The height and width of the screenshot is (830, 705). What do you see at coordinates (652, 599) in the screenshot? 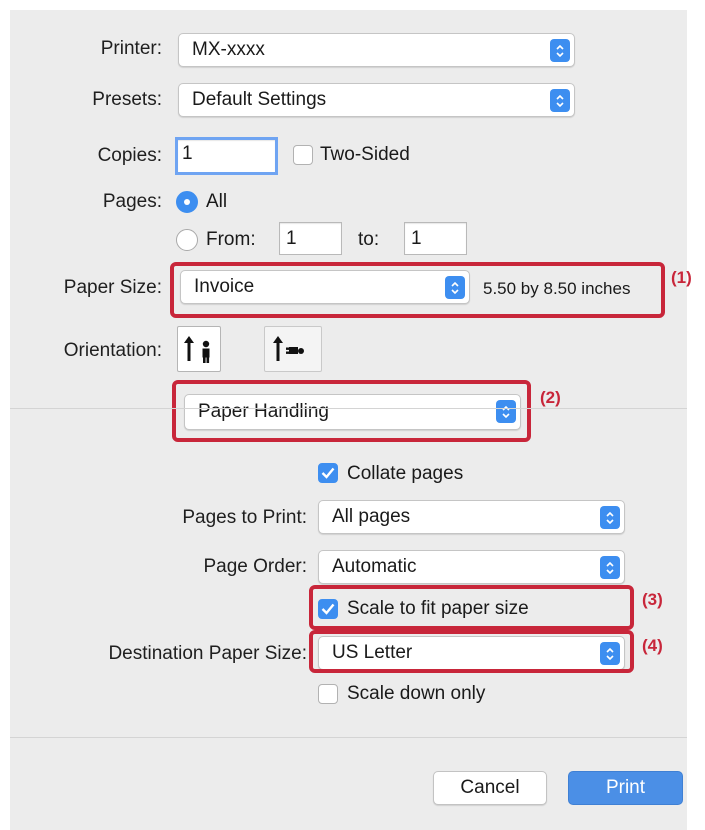
I see `callout-3: (3)` at bounding box center [652, 599].